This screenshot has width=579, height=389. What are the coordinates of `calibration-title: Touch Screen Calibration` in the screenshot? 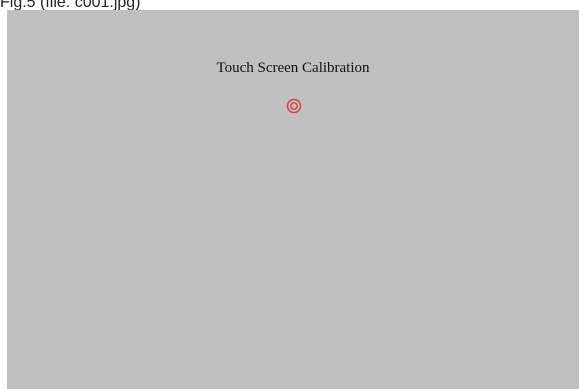 It's located at (293, 68).